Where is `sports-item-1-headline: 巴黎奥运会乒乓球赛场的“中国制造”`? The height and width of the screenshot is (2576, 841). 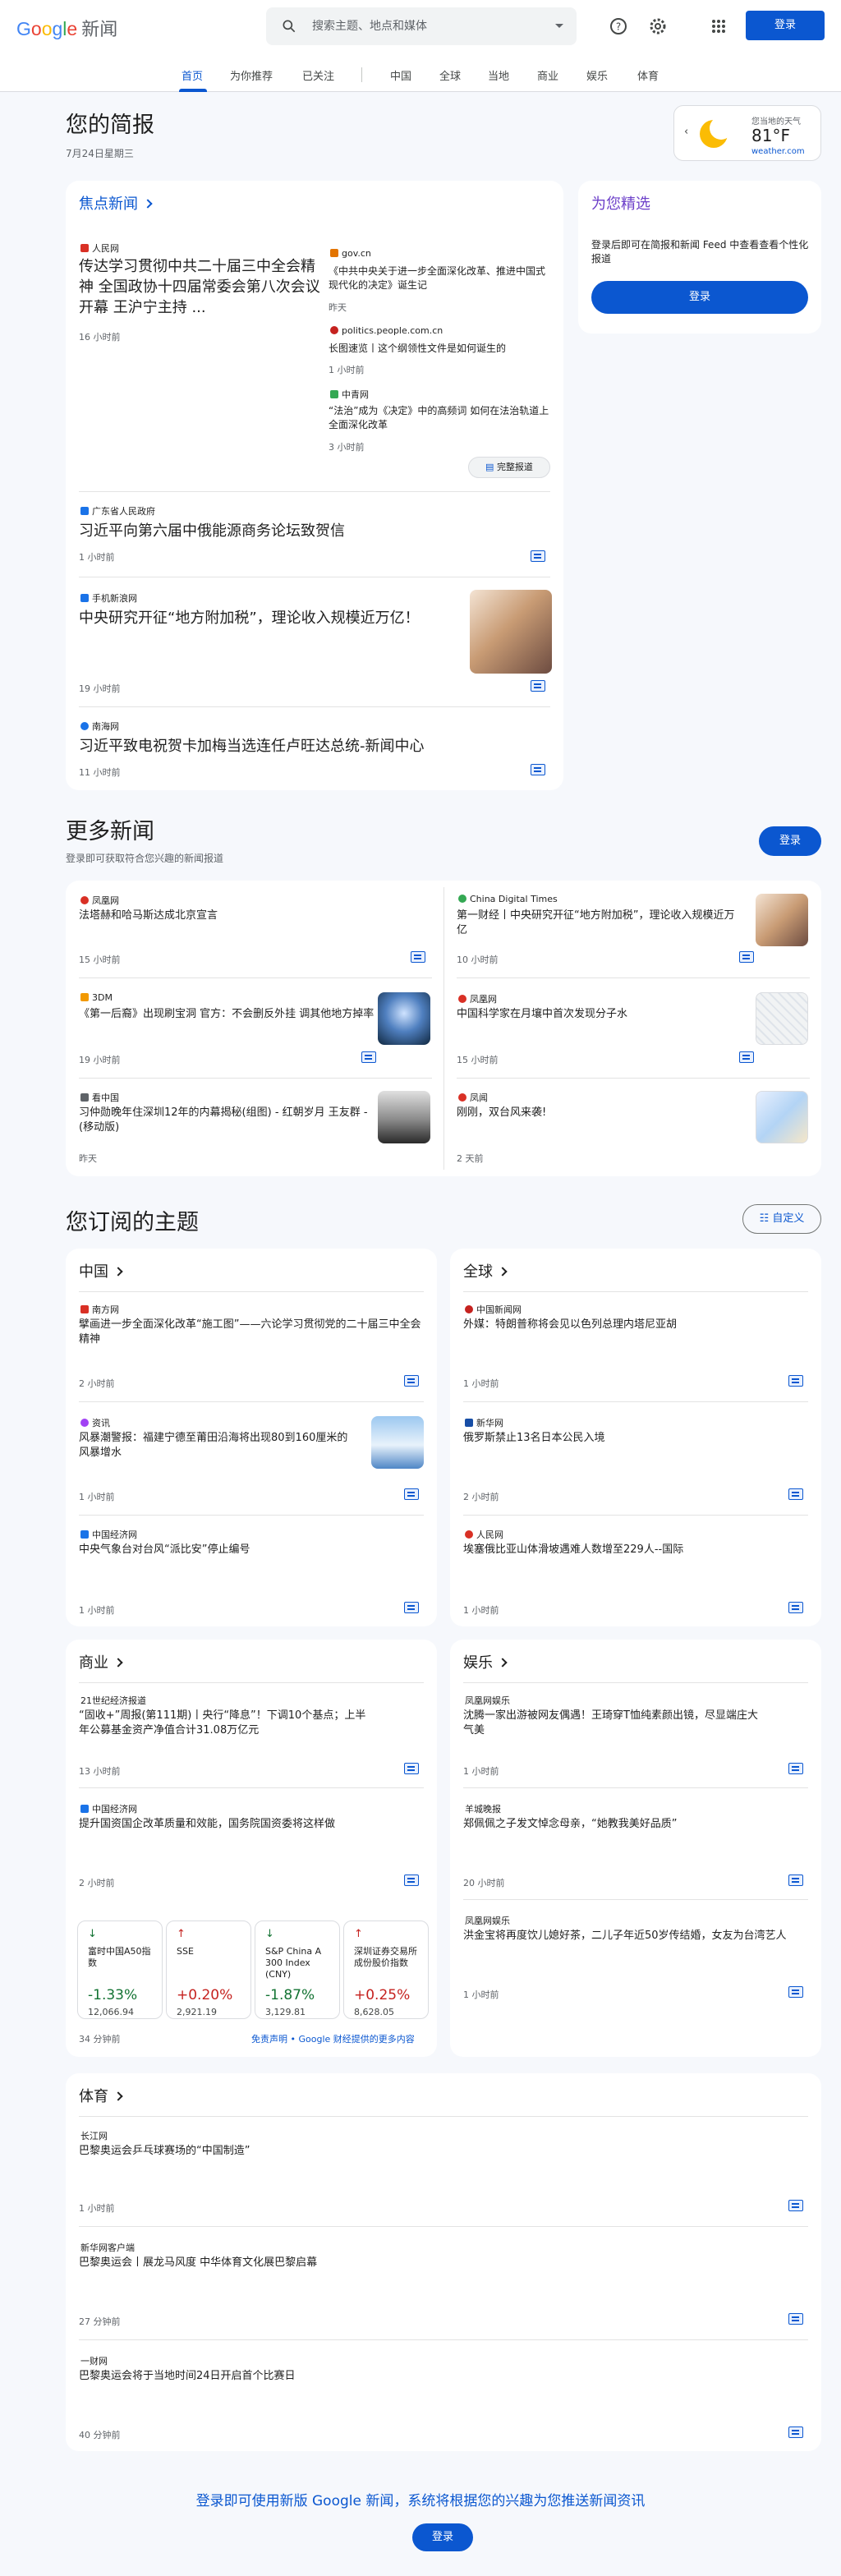
sports-item-1-headline: 巴黎奥运会乒乓球赛场的“中国制造” is located at coordinates (432, 2154).